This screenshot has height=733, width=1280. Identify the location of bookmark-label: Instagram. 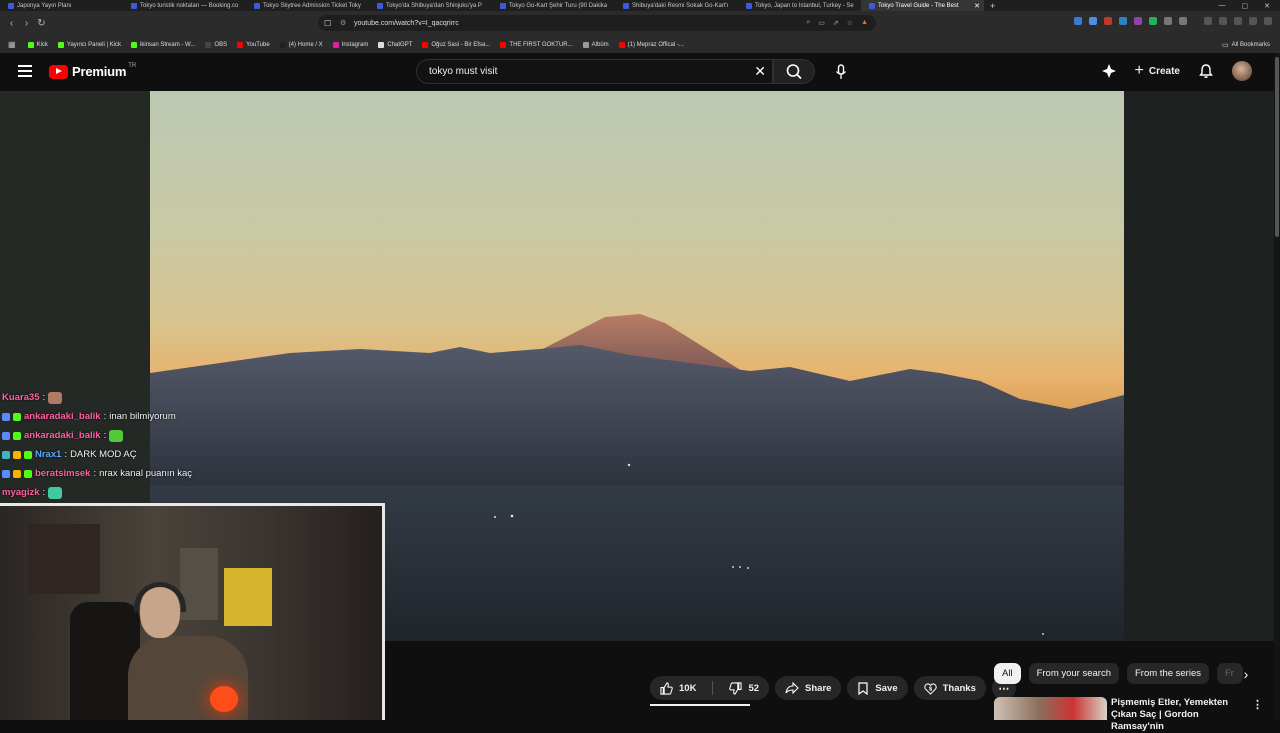
(355, 45).